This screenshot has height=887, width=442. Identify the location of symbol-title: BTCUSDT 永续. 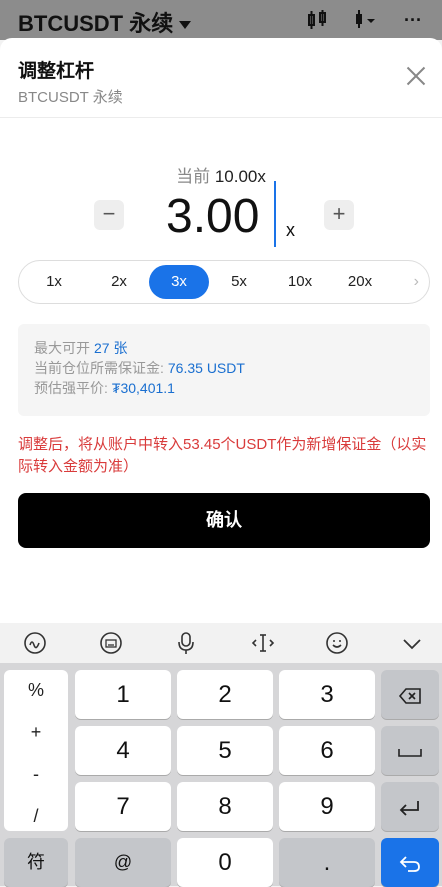
(96, 23).